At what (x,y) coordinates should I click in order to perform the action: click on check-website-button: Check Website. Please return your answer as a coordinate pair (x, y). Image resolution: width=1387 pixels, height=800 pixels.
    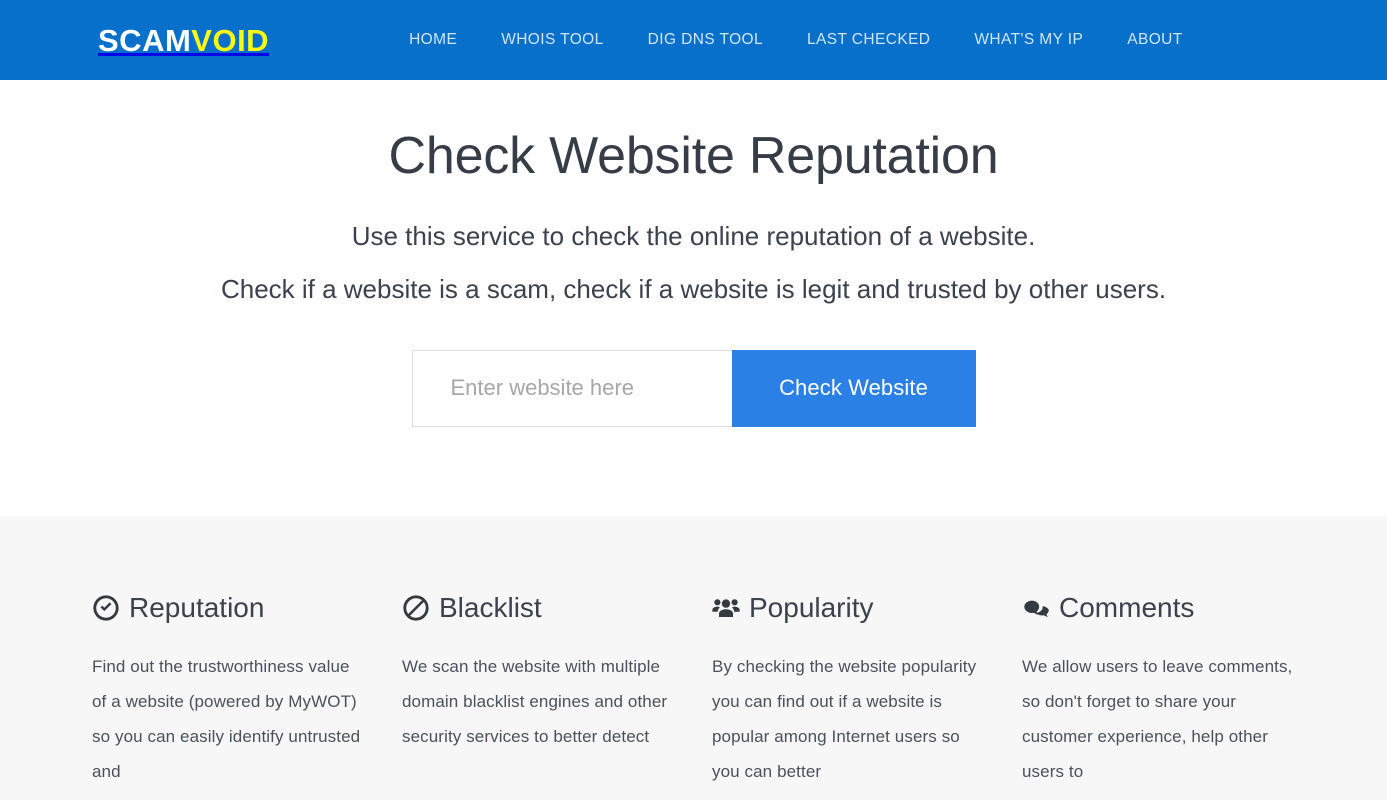
    Looking at the image, I should click on (853, 388).